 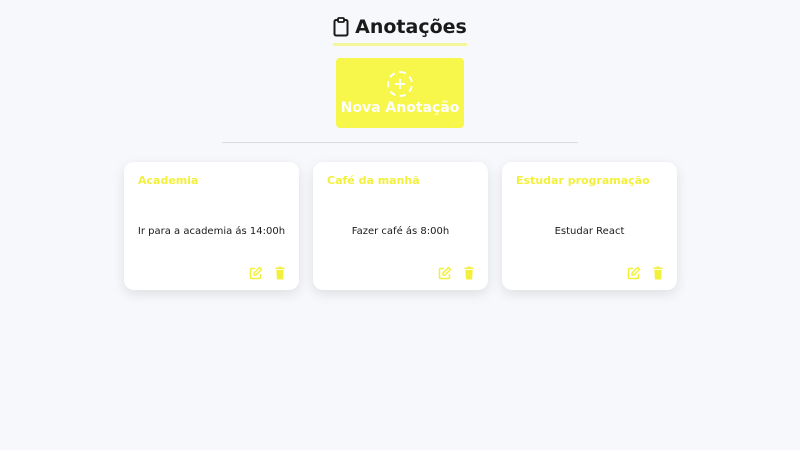 What do you see at coordinates (400, 107) in the screenshot?
I see `new-note-label: Nova Anotação` at bounding box center [400, 107].